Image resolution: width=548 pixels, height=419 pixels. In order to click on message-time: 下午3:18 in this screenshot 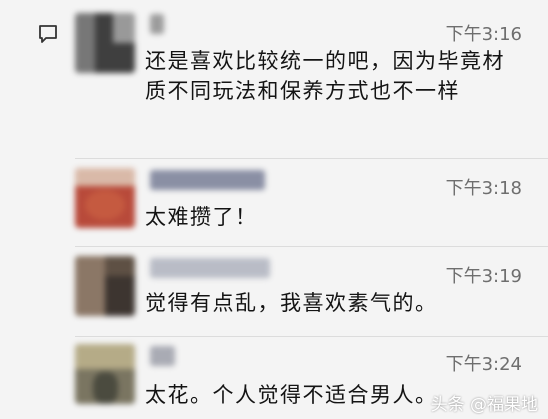, I will do `click(483, 188)`.